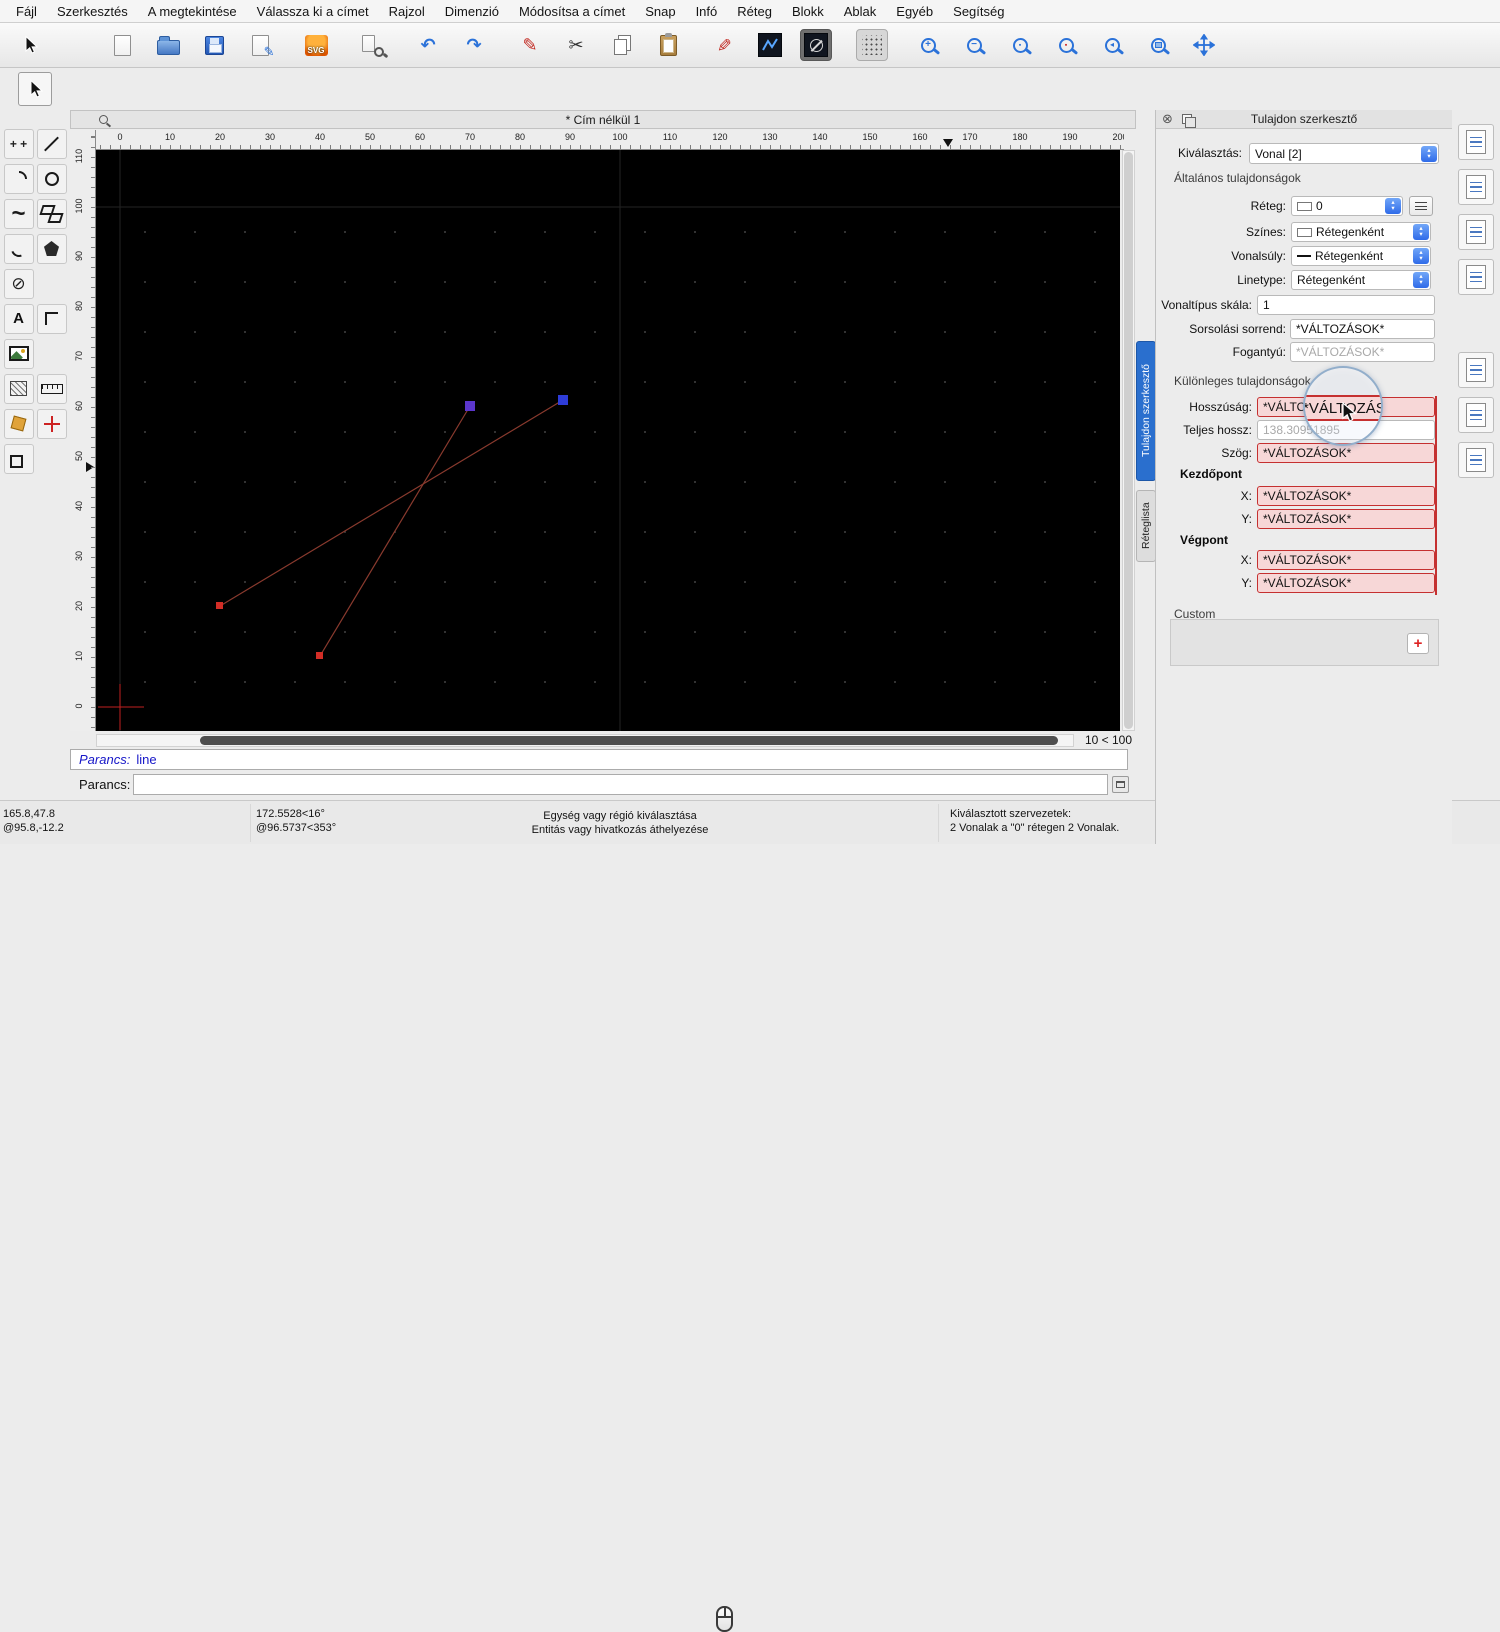 The image size is (1500, 1632). What do you see at coordinates (18, 318) in the screenshot?
I see `draw-text-tool-button: A` at bounding box center [18, 318].